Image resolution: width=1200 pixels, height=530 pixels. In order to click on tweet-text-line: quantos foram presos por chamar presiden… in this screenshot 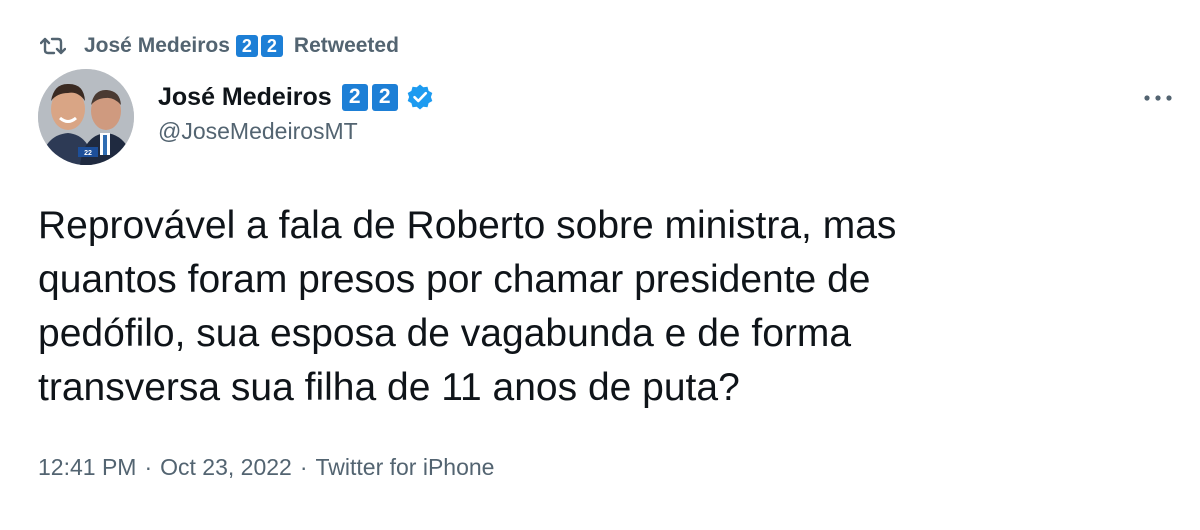, I will do `click(454, 279)`.